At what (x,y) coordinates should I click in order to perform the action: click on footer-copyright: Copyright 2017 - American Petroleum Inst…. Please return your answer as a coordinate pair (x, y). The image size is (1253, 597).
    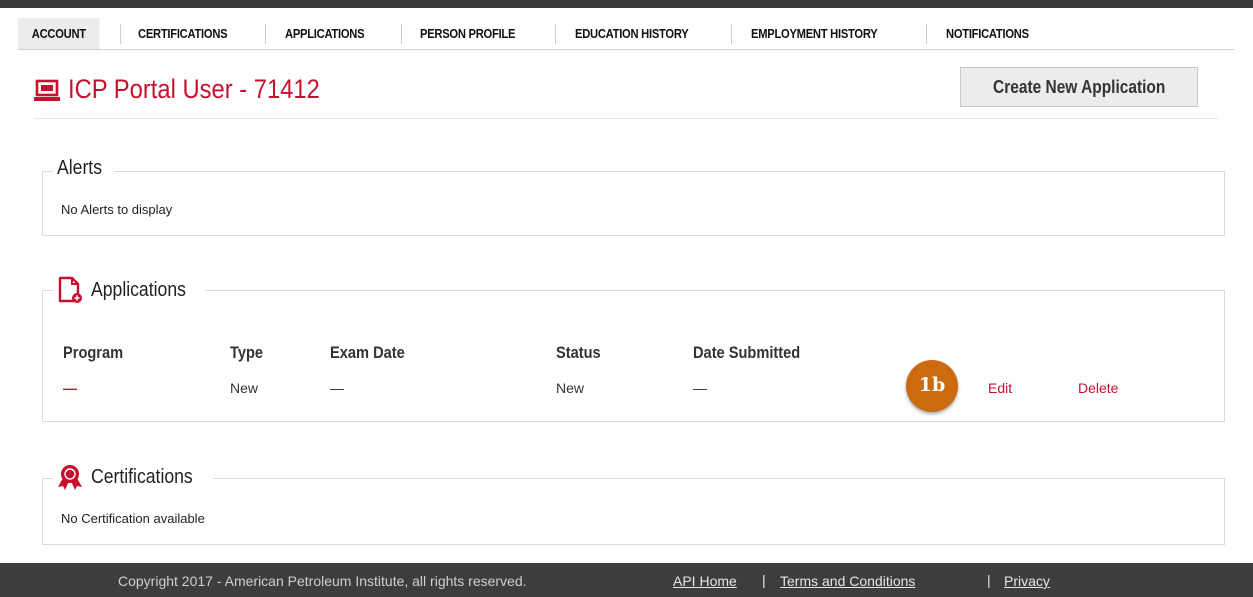
    Looking at the image, I should click on (322, 581).